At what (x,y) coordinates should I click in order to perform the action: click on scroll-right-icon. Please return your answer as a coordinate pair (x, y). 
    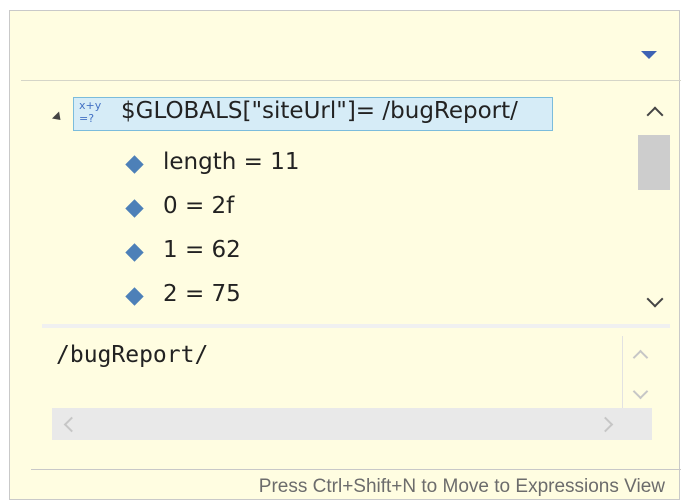
    Looking at the image, I should click on (605, 424).